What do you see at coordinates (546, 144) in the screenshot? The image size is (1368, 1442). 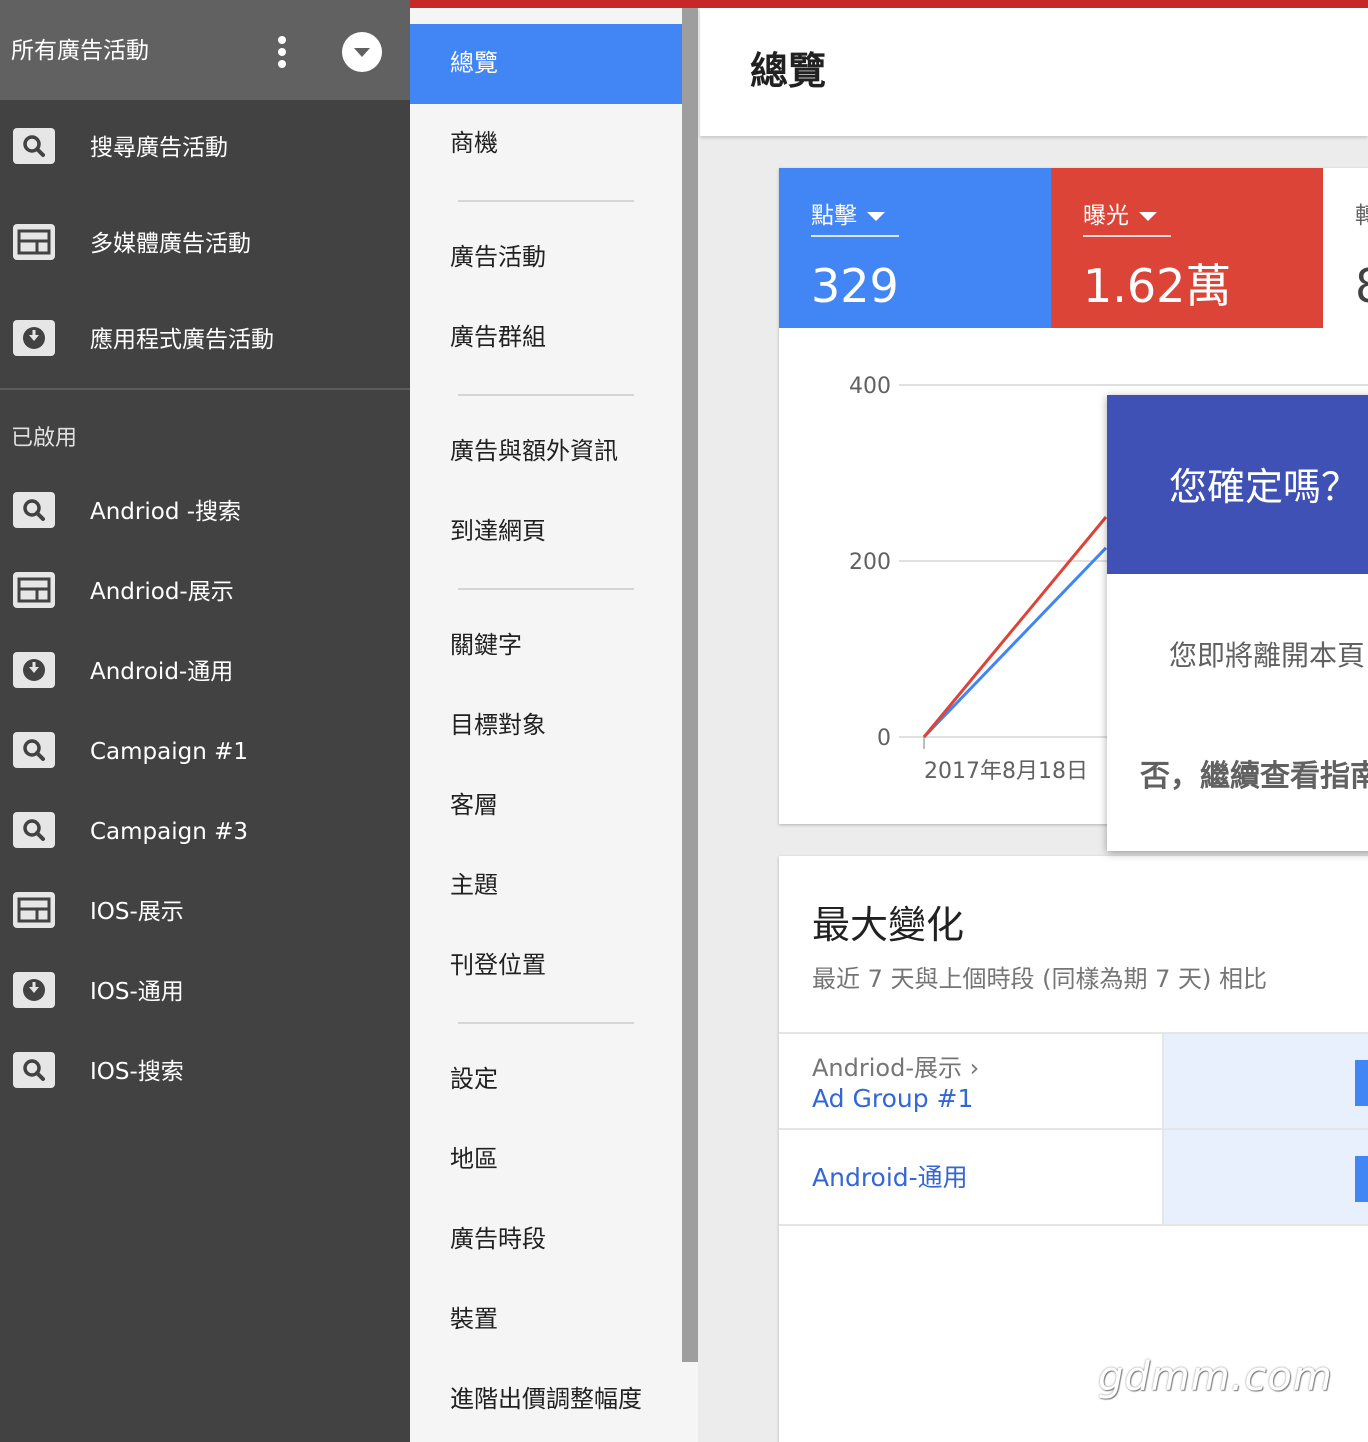 I see `nav-item: 商機` at bounding box center [546, 144].